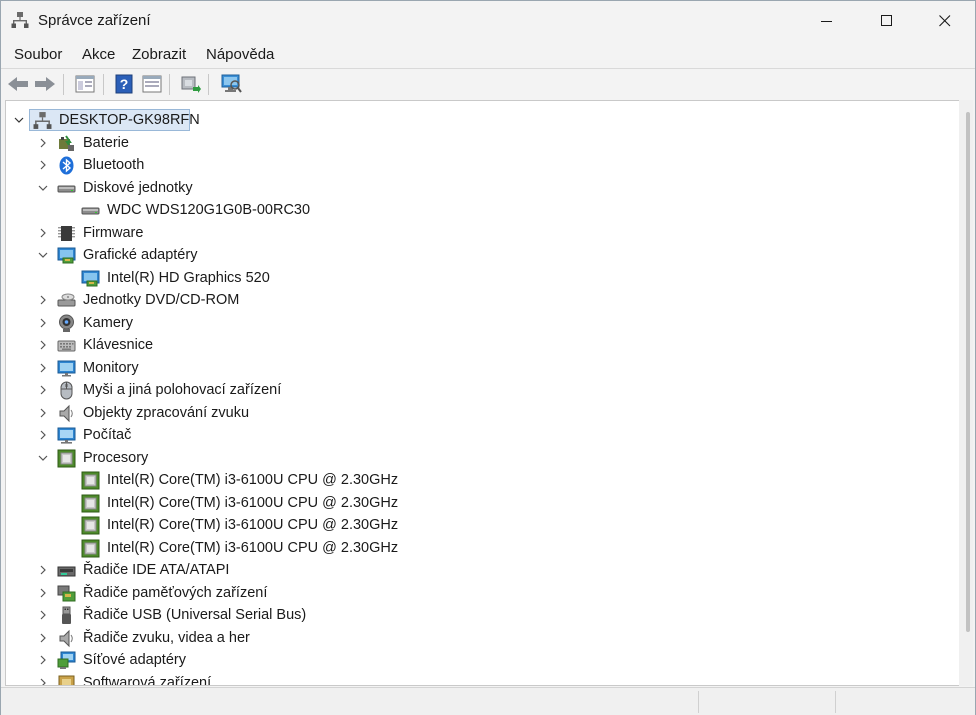 This screenshot has width=976, height=715. What do you see at coordinates (476, 390) in the screenshot?
I see `tree-category: Myši a jiná polohovací zařízení` at bounding box center [476, 390].